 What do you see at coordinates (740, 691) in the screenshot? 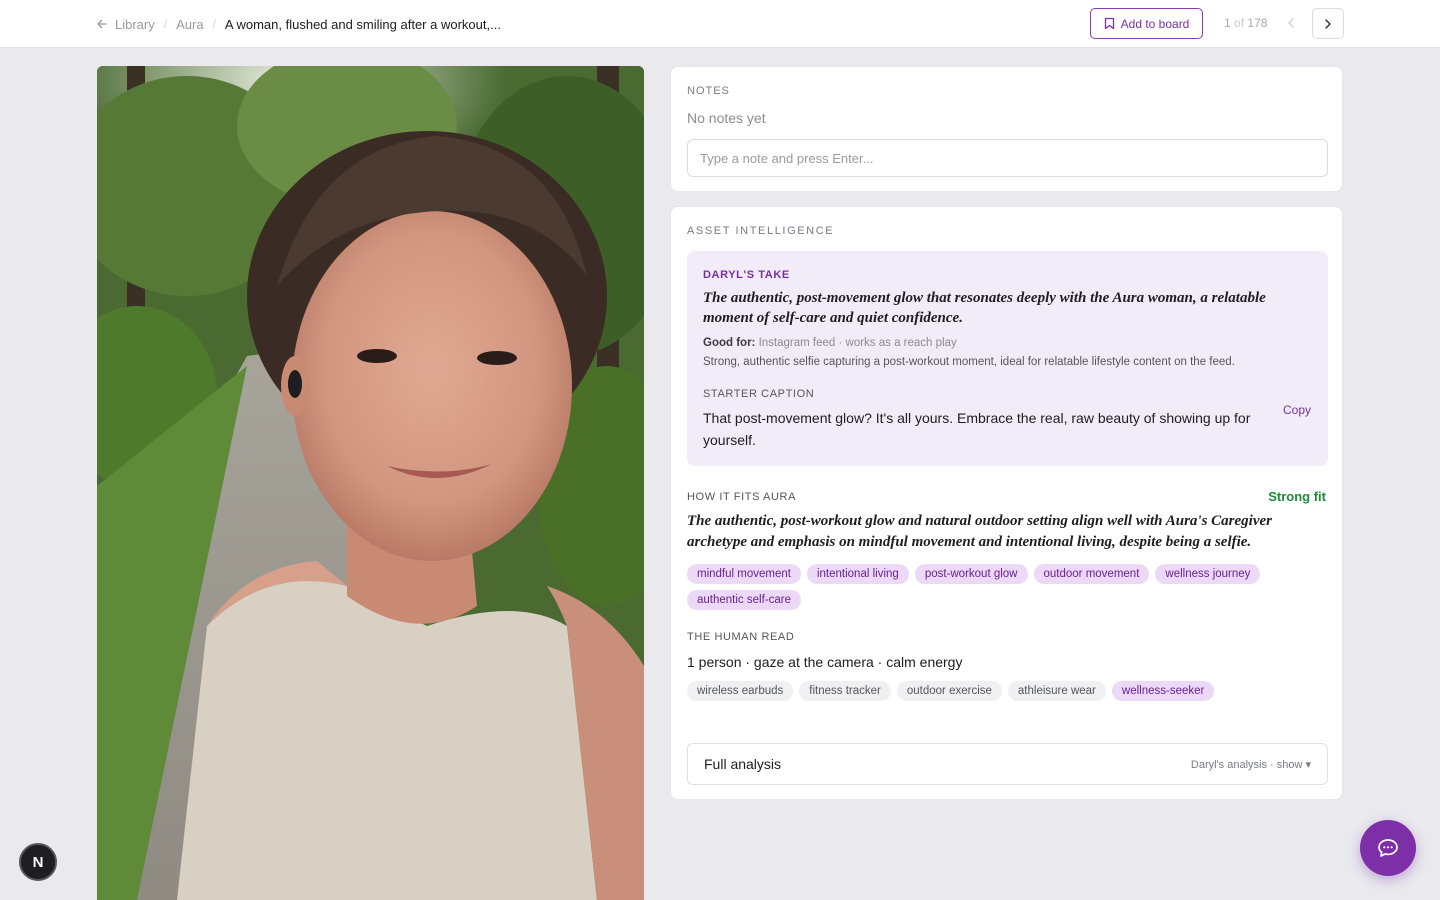
I see `object-tag: wireless earbuds` at bounding box center [740, 691].